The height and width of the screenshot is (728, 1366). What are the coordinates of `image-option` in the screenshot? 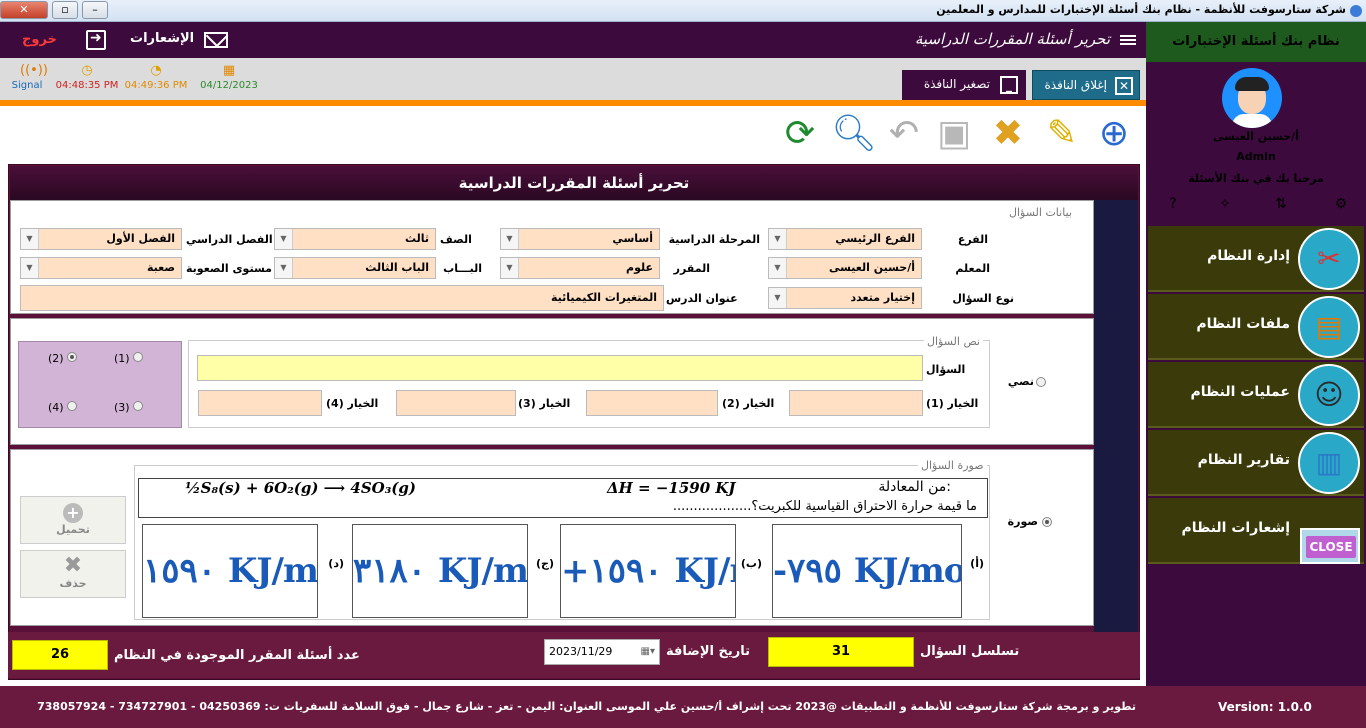 It's located at (1047, 523).